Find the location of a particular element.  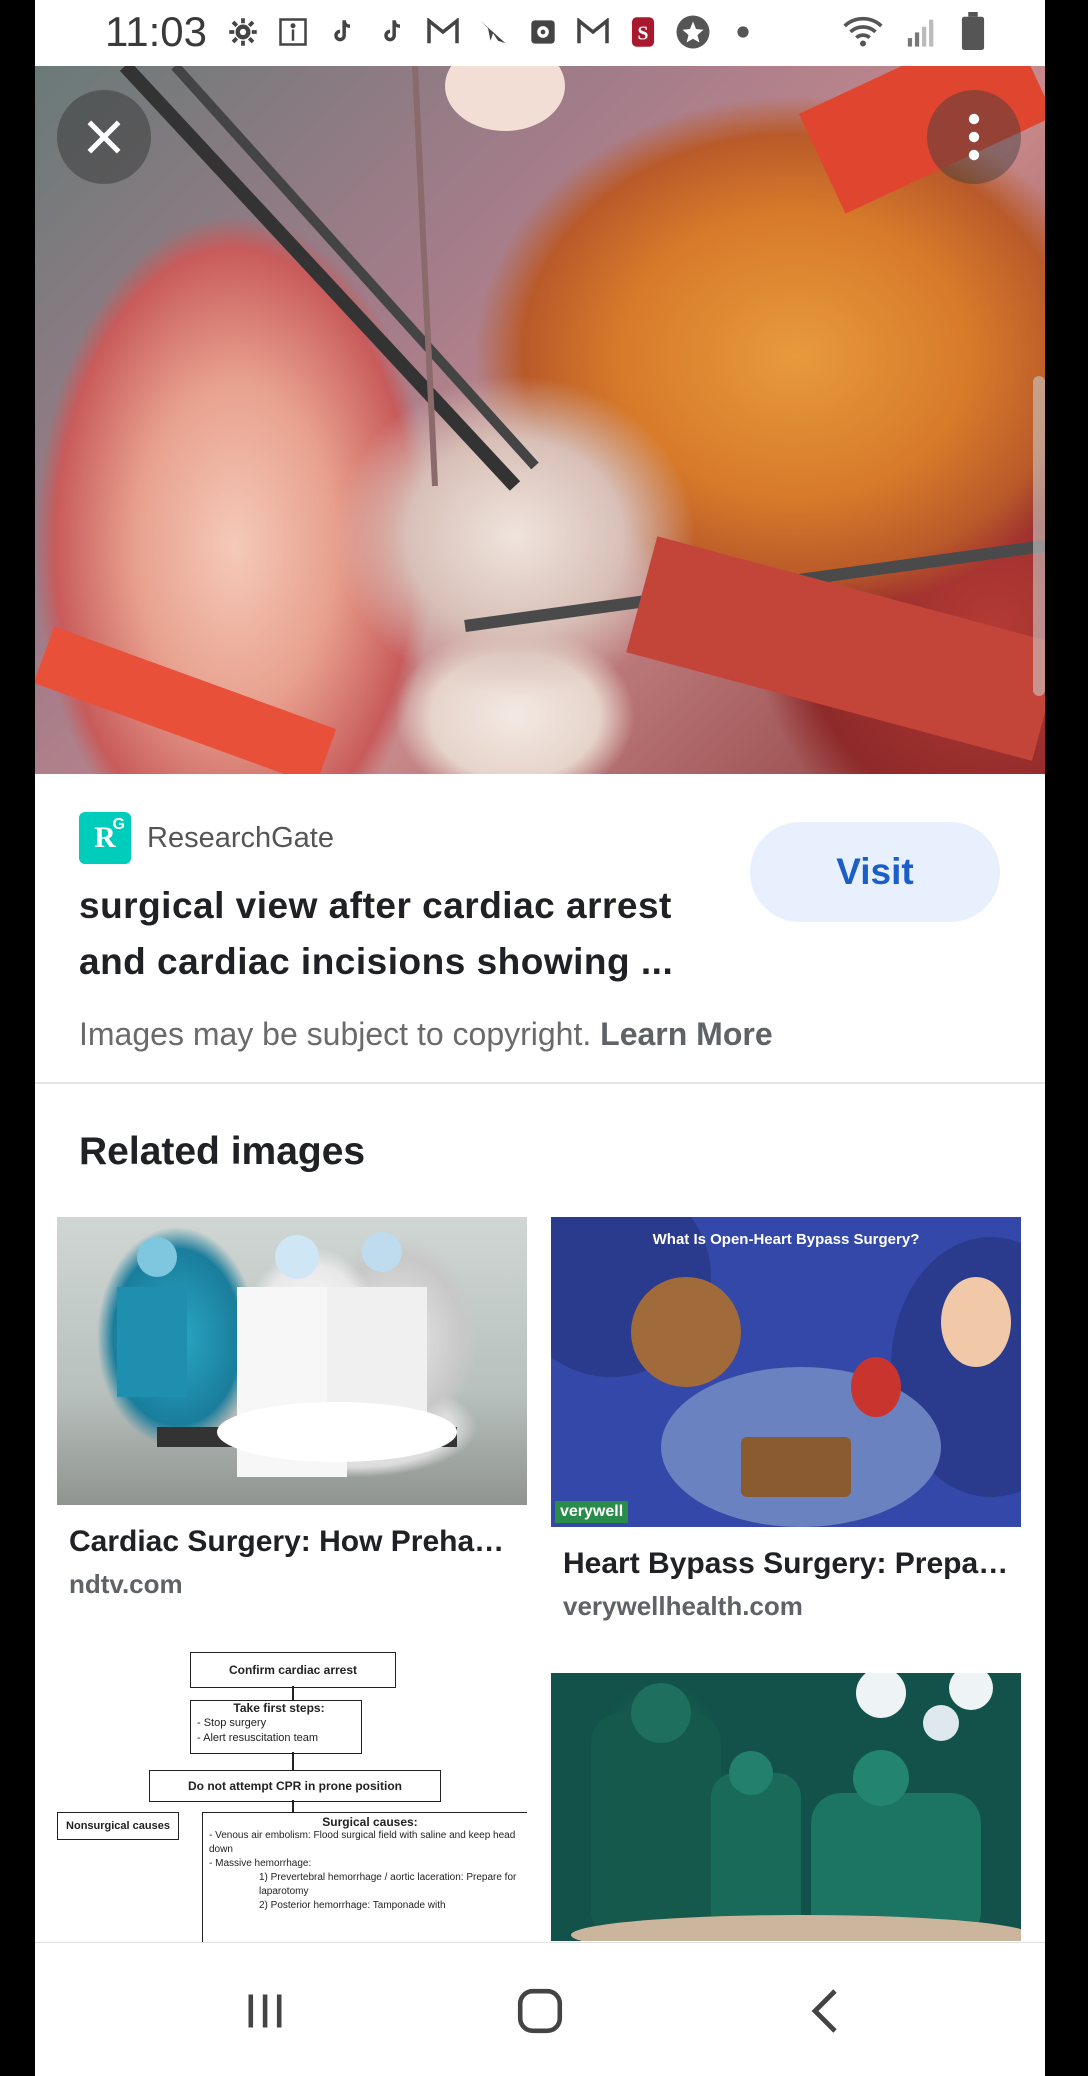

home-icon is located at coordinates (540, 2011).